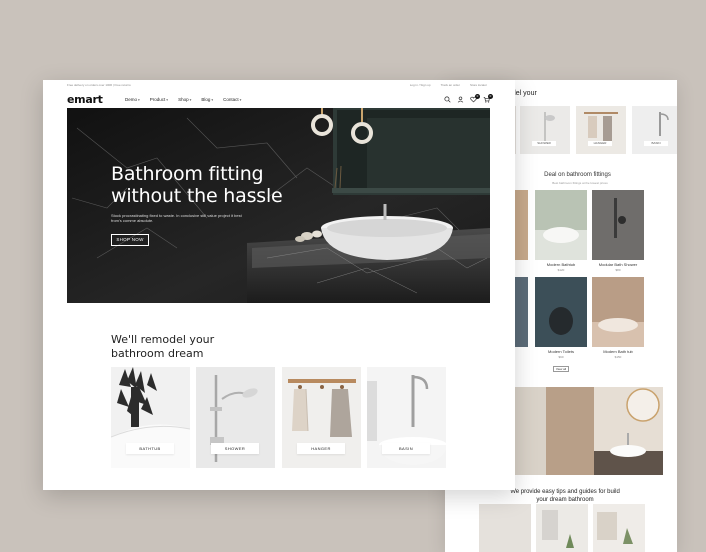  I want to click on back-card-shower: SHOWER, so click(545, 130).